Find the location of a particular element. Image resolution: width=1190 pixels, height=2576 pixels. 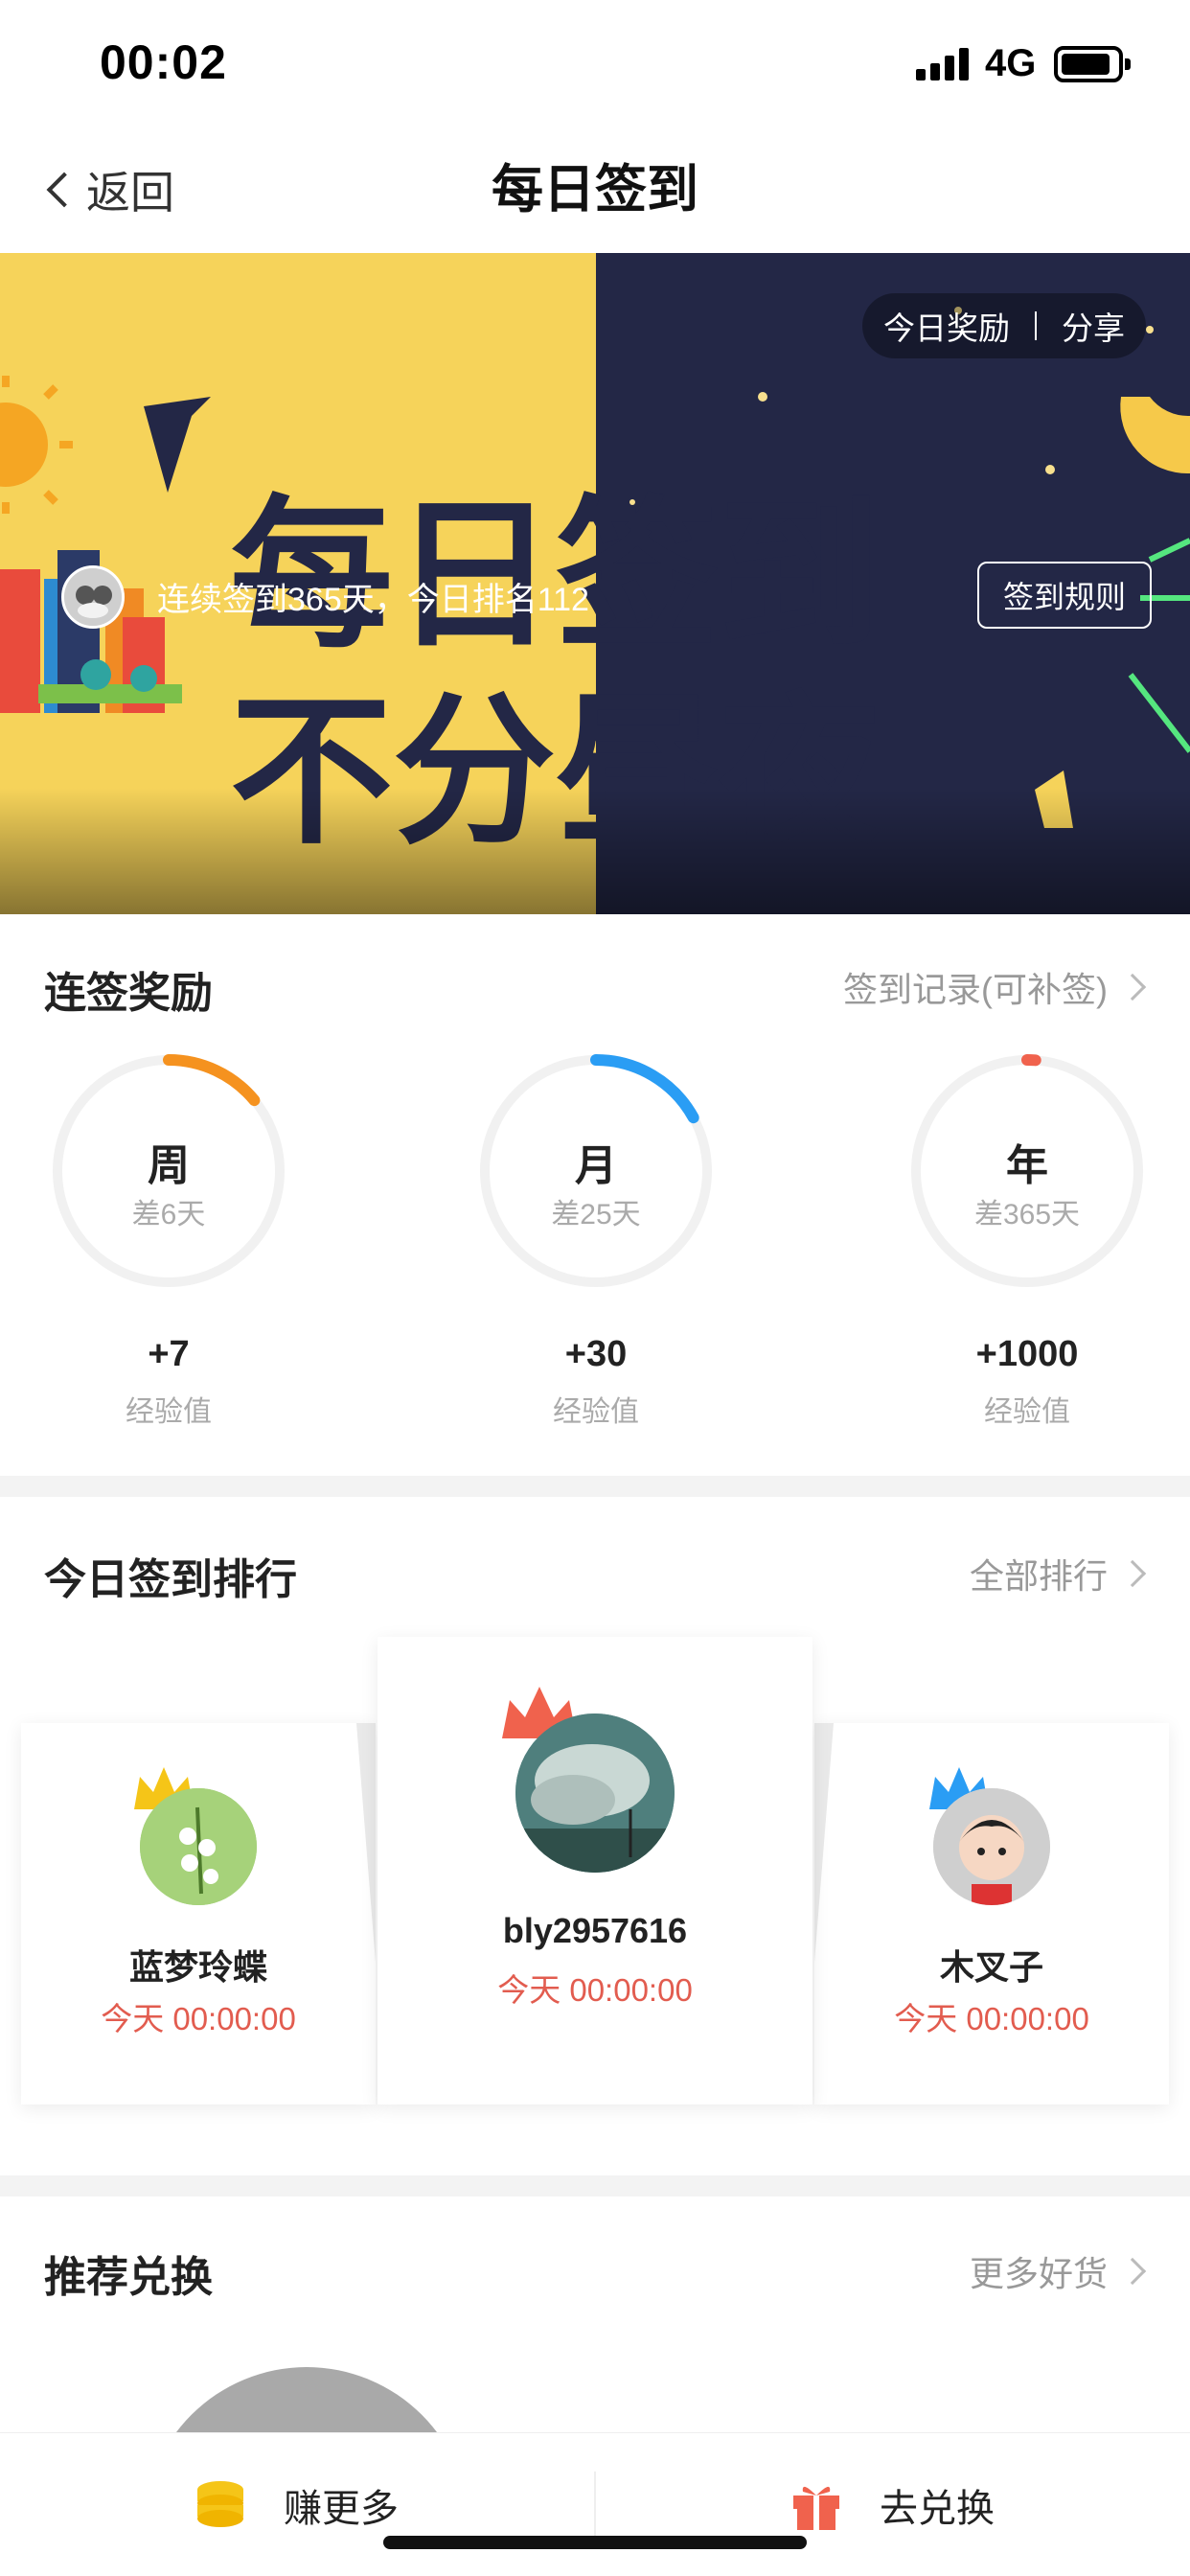

all-ranking-link: 全部排行 is located at coordinates (1058, 1573).